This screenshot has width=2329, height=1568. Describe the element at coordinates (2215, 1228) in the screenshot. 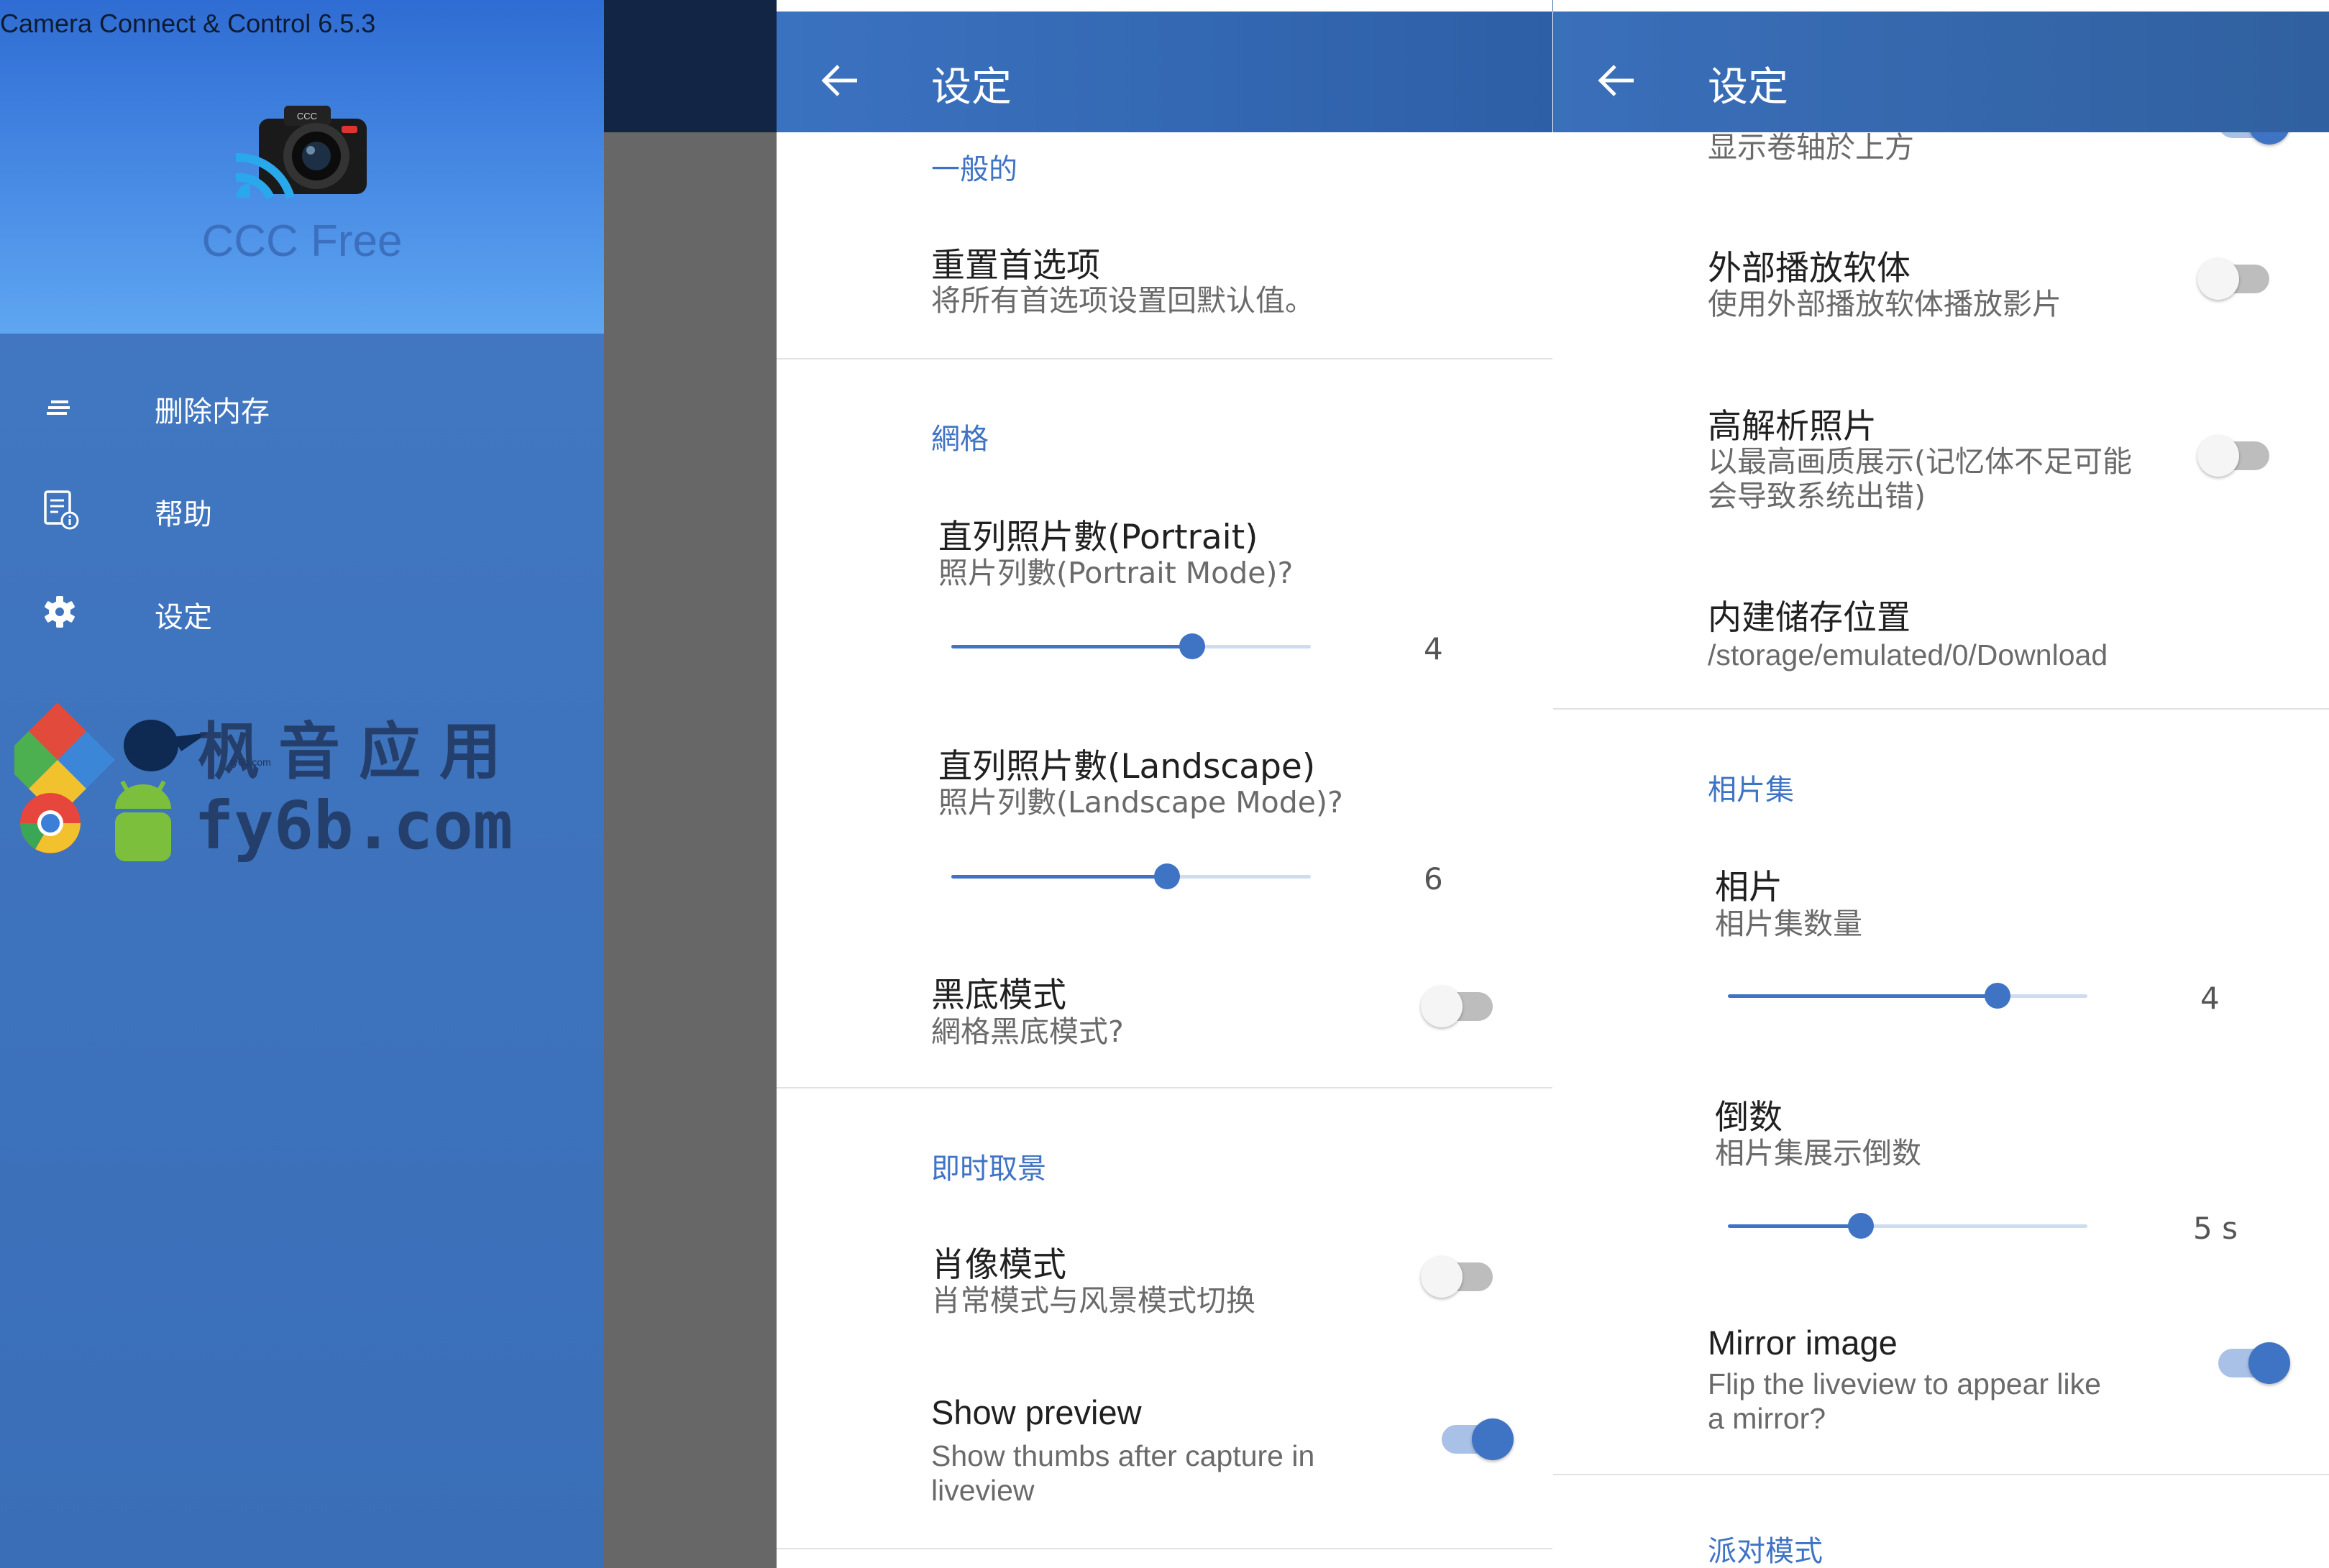

I see `slider-value: 5 s` at that location.